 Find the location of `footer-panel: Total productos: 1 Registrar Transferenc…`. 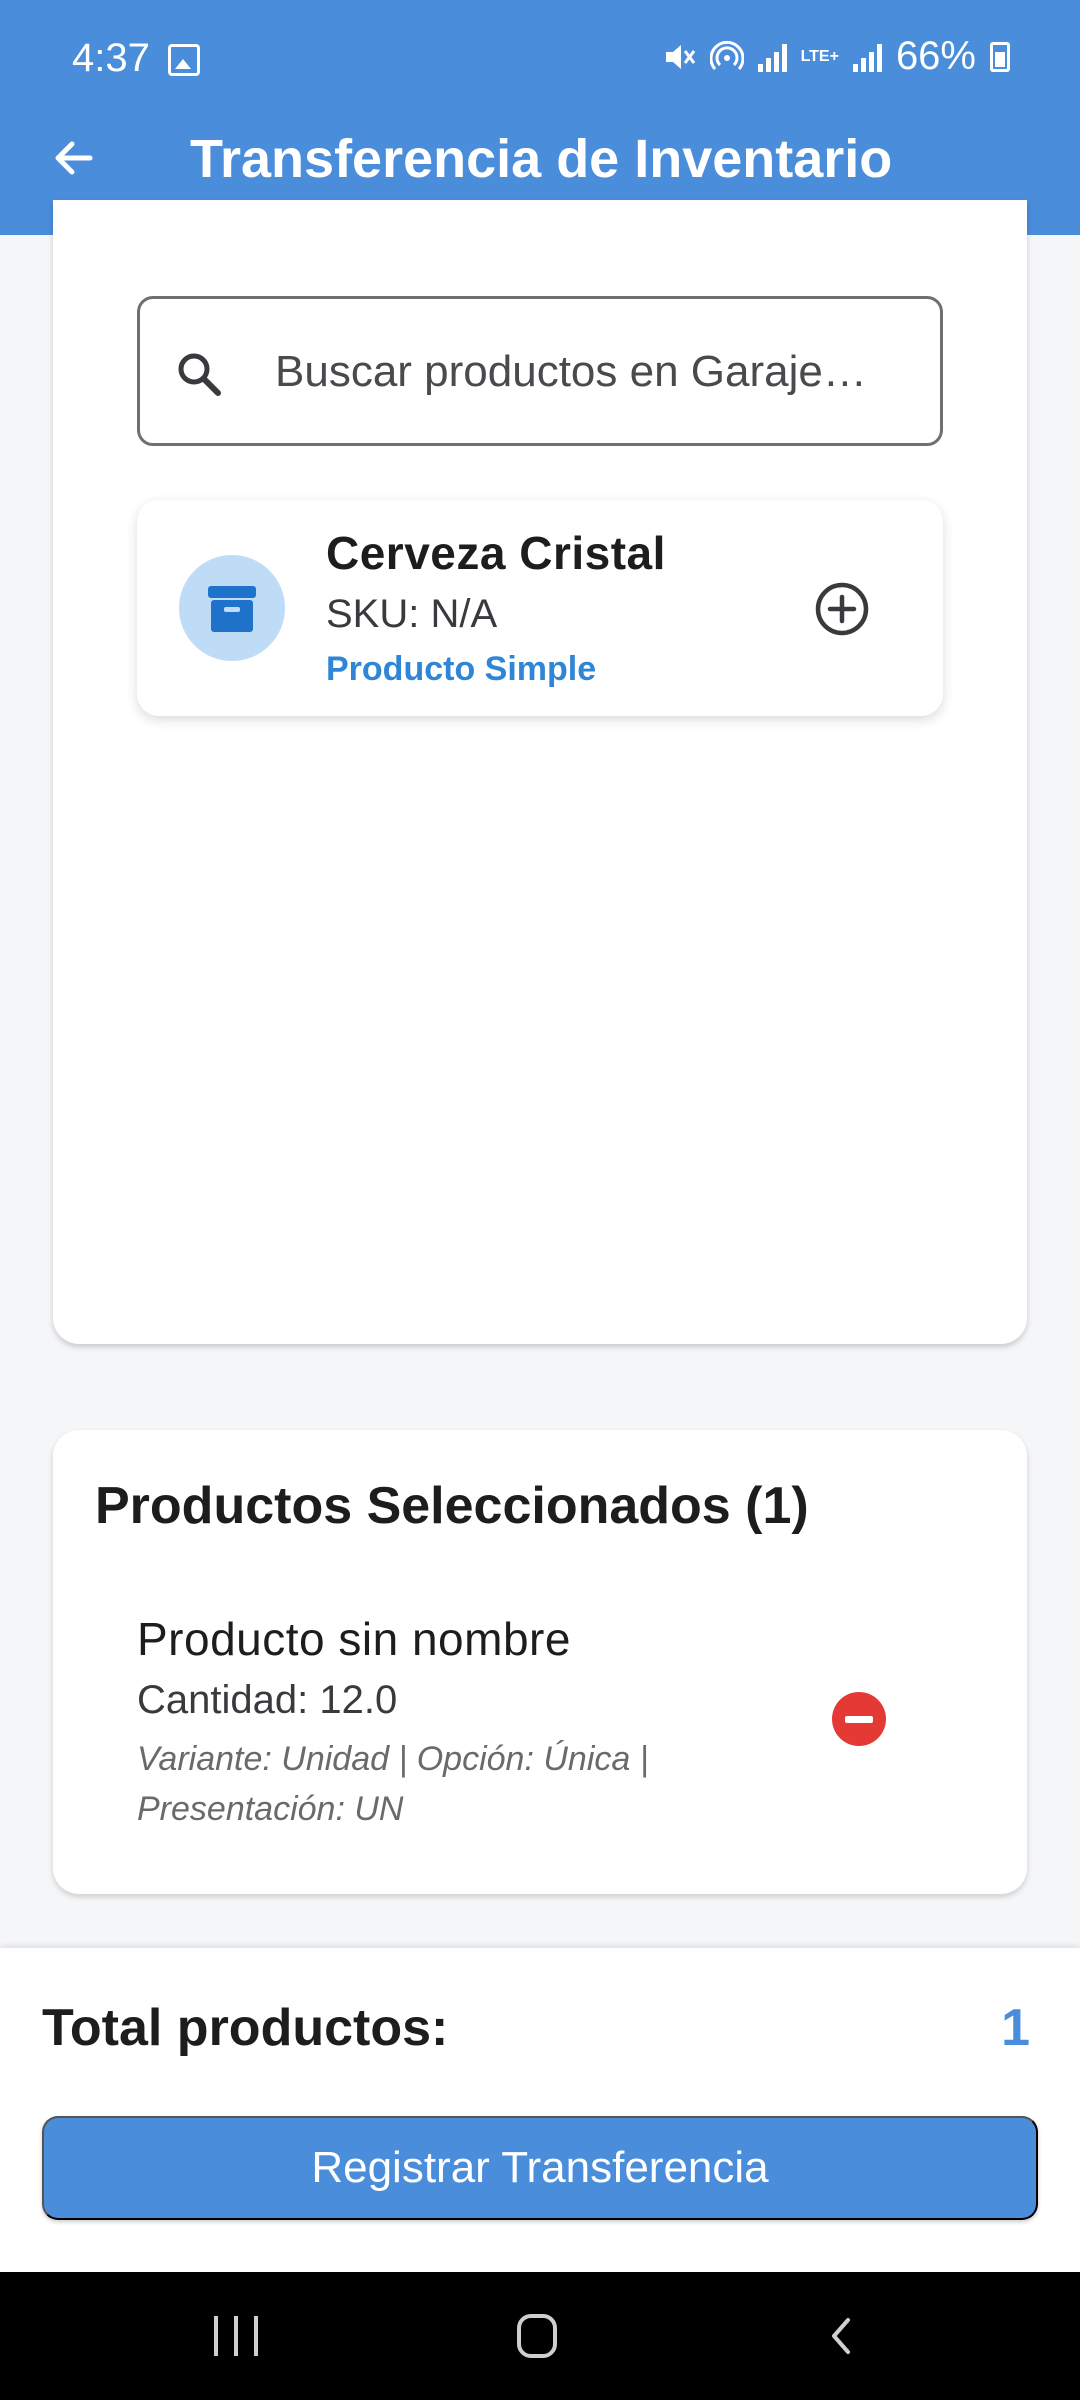

footer-panel: Total productos: 1 Registrar Transferenc… is located at coordinates (540, 2110).